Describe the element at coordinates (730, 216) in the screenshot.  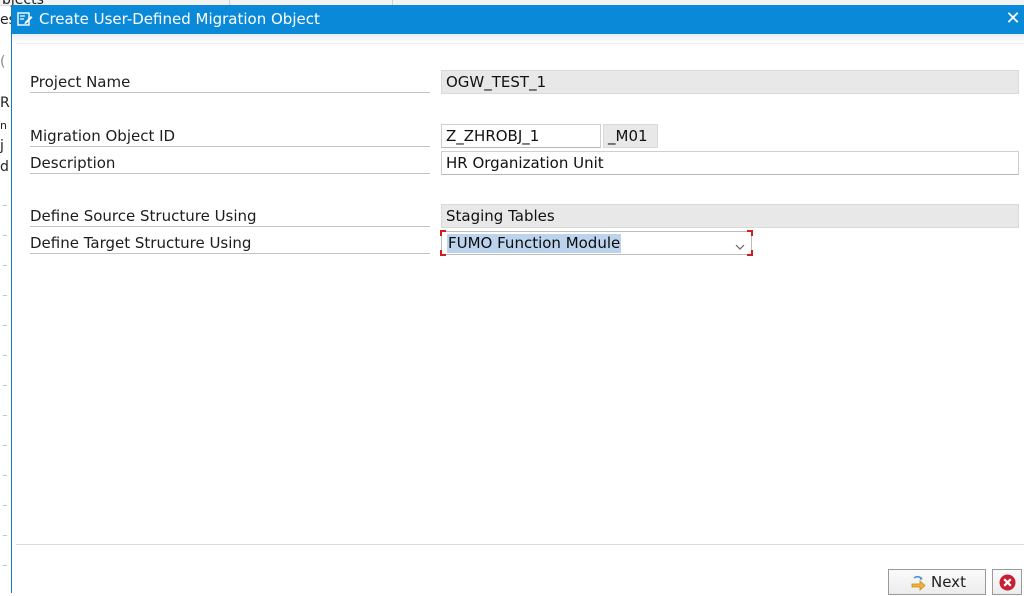
I see `source-structure-field: Staging Tables` at that location.